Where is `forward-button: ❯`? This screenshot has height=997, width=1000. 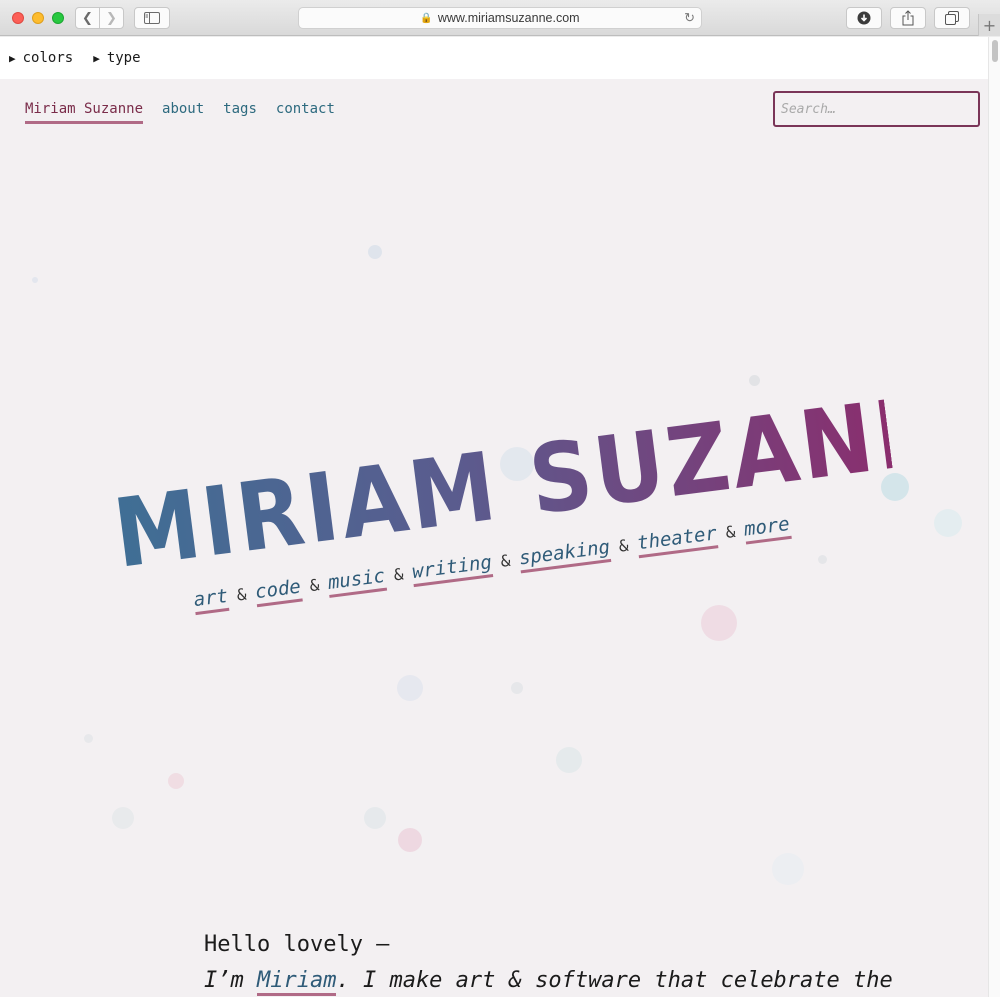 forward-button: ❯ is located at coordinates (111, 18).